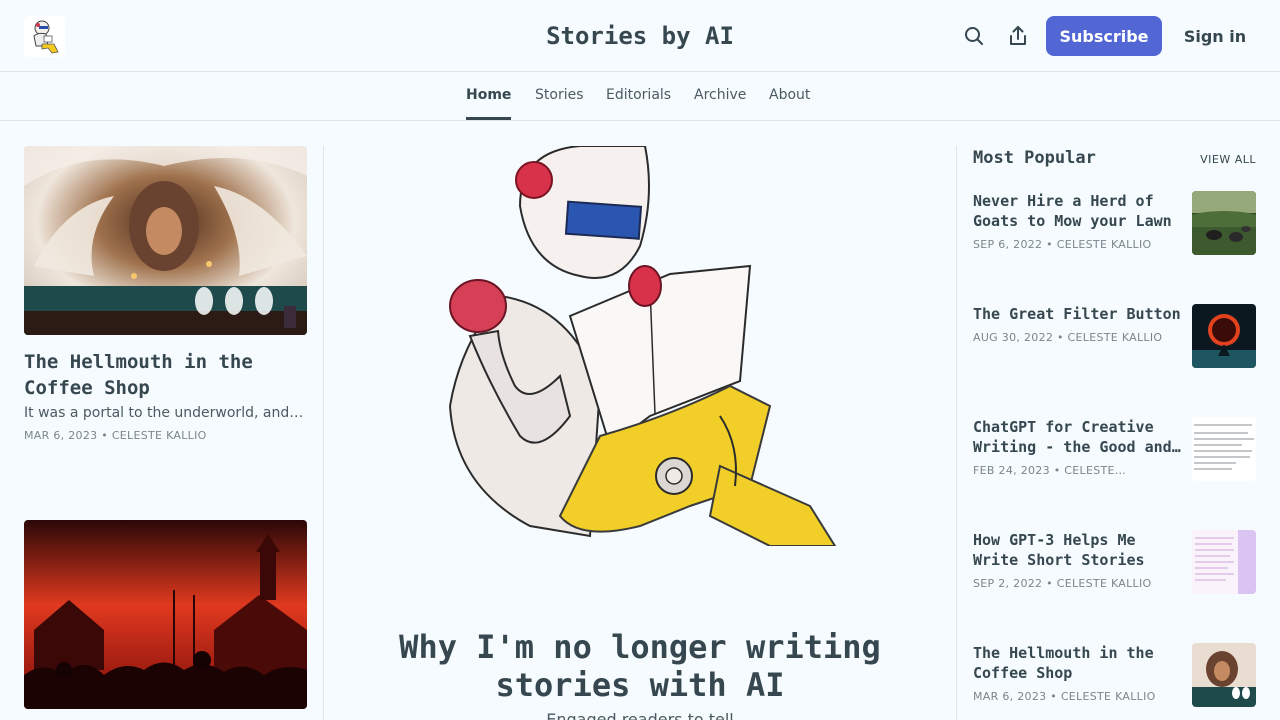 This screenshot has width=1280, height=720. What do you see at coordinates (1068, 337) in the screenshot?
I see `popular-item-meta: AUG 30, 2022 • CELESTE KALLIO` at bounding box center [1068, 337].